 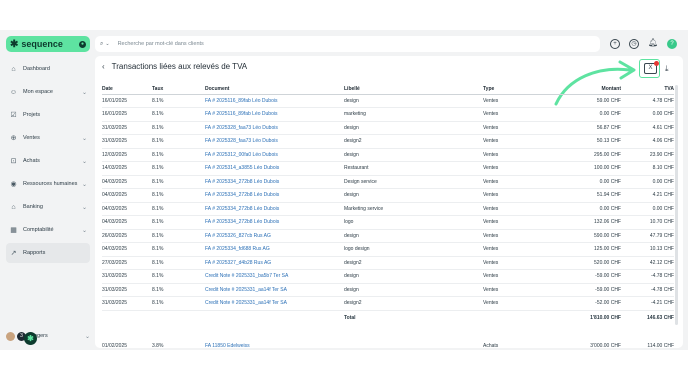 I want to click on cell-document-link: FA # 2025327_d4b28 Rus AG, so click(x=274, y=263).